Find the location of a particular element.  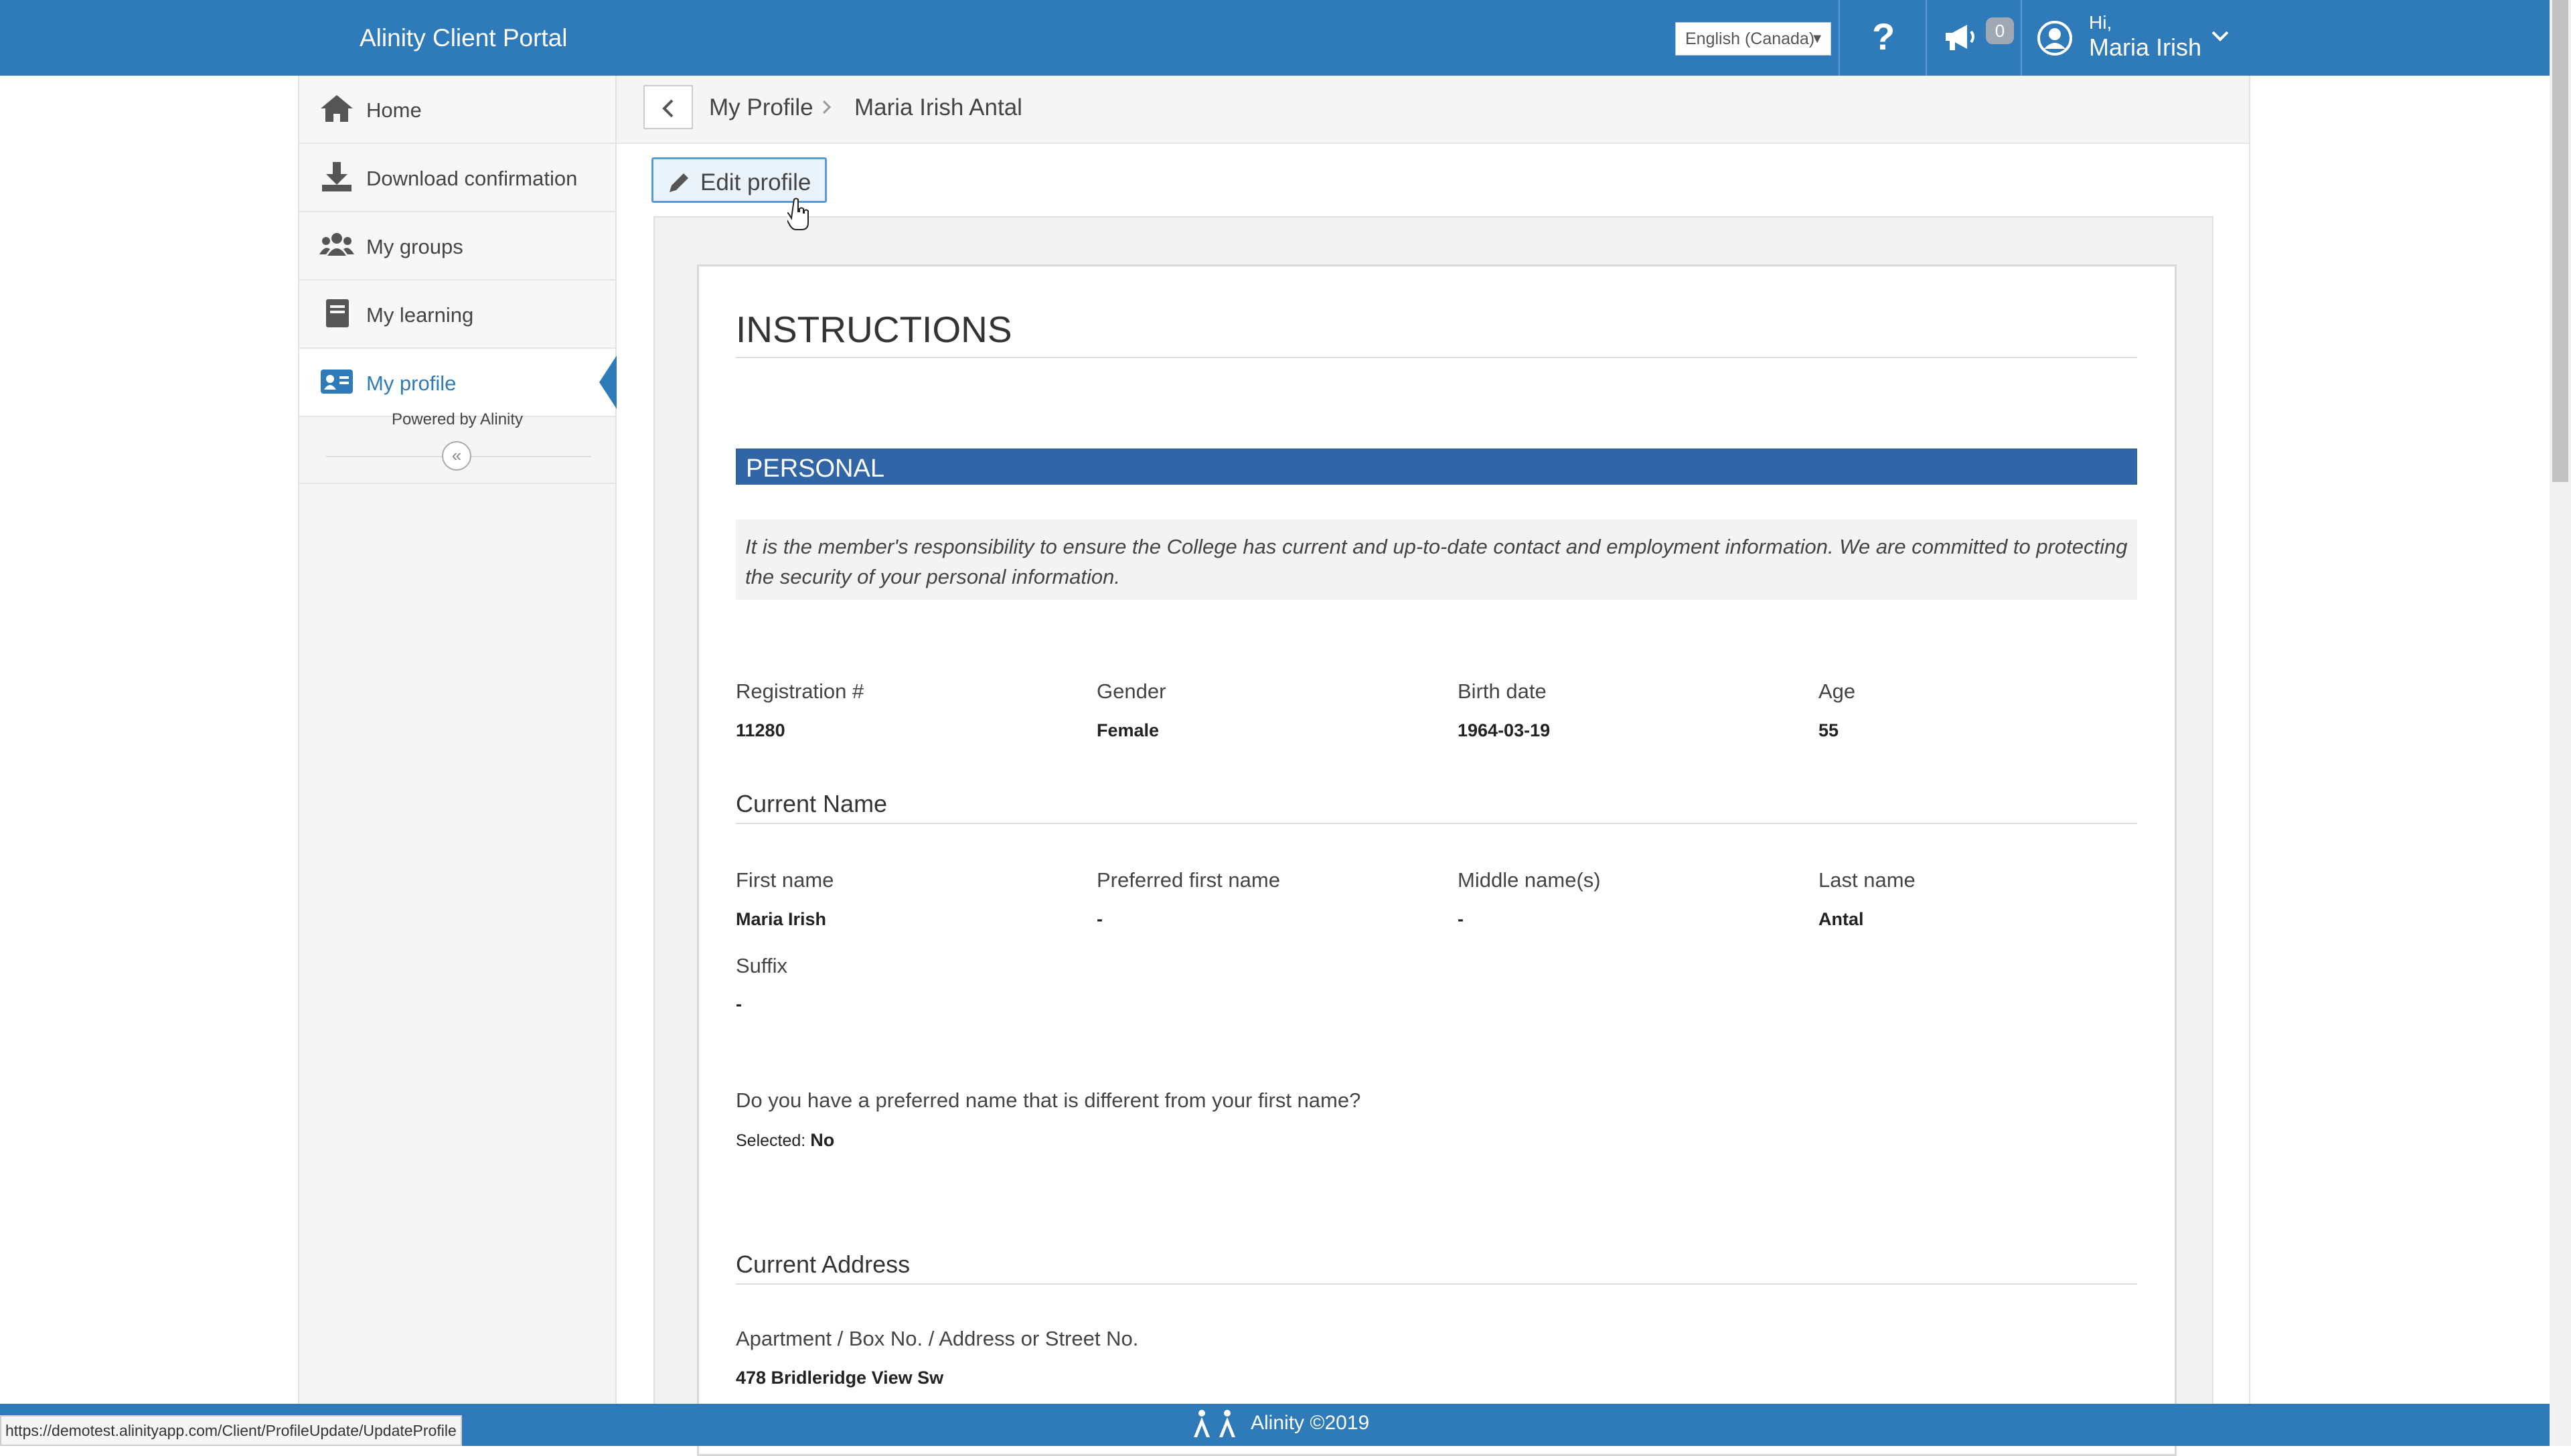

gender-label: Gender is located at coordinates (1131, 691).